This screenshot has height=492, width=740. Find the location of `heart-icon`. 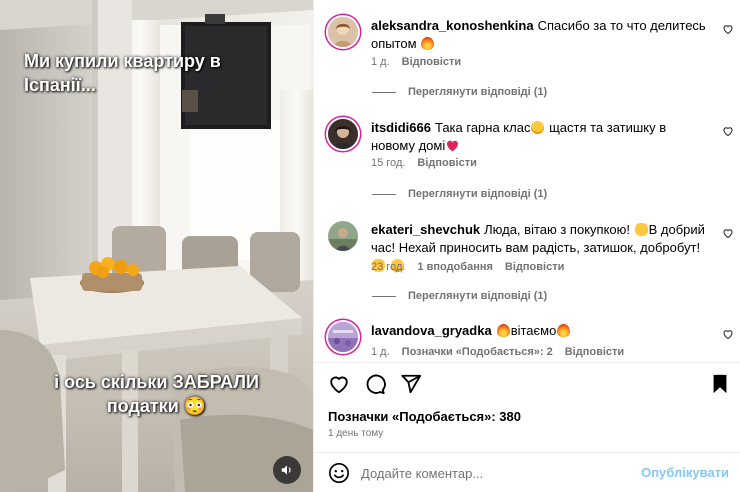

heart-icon is located at coordinates (339, 384).